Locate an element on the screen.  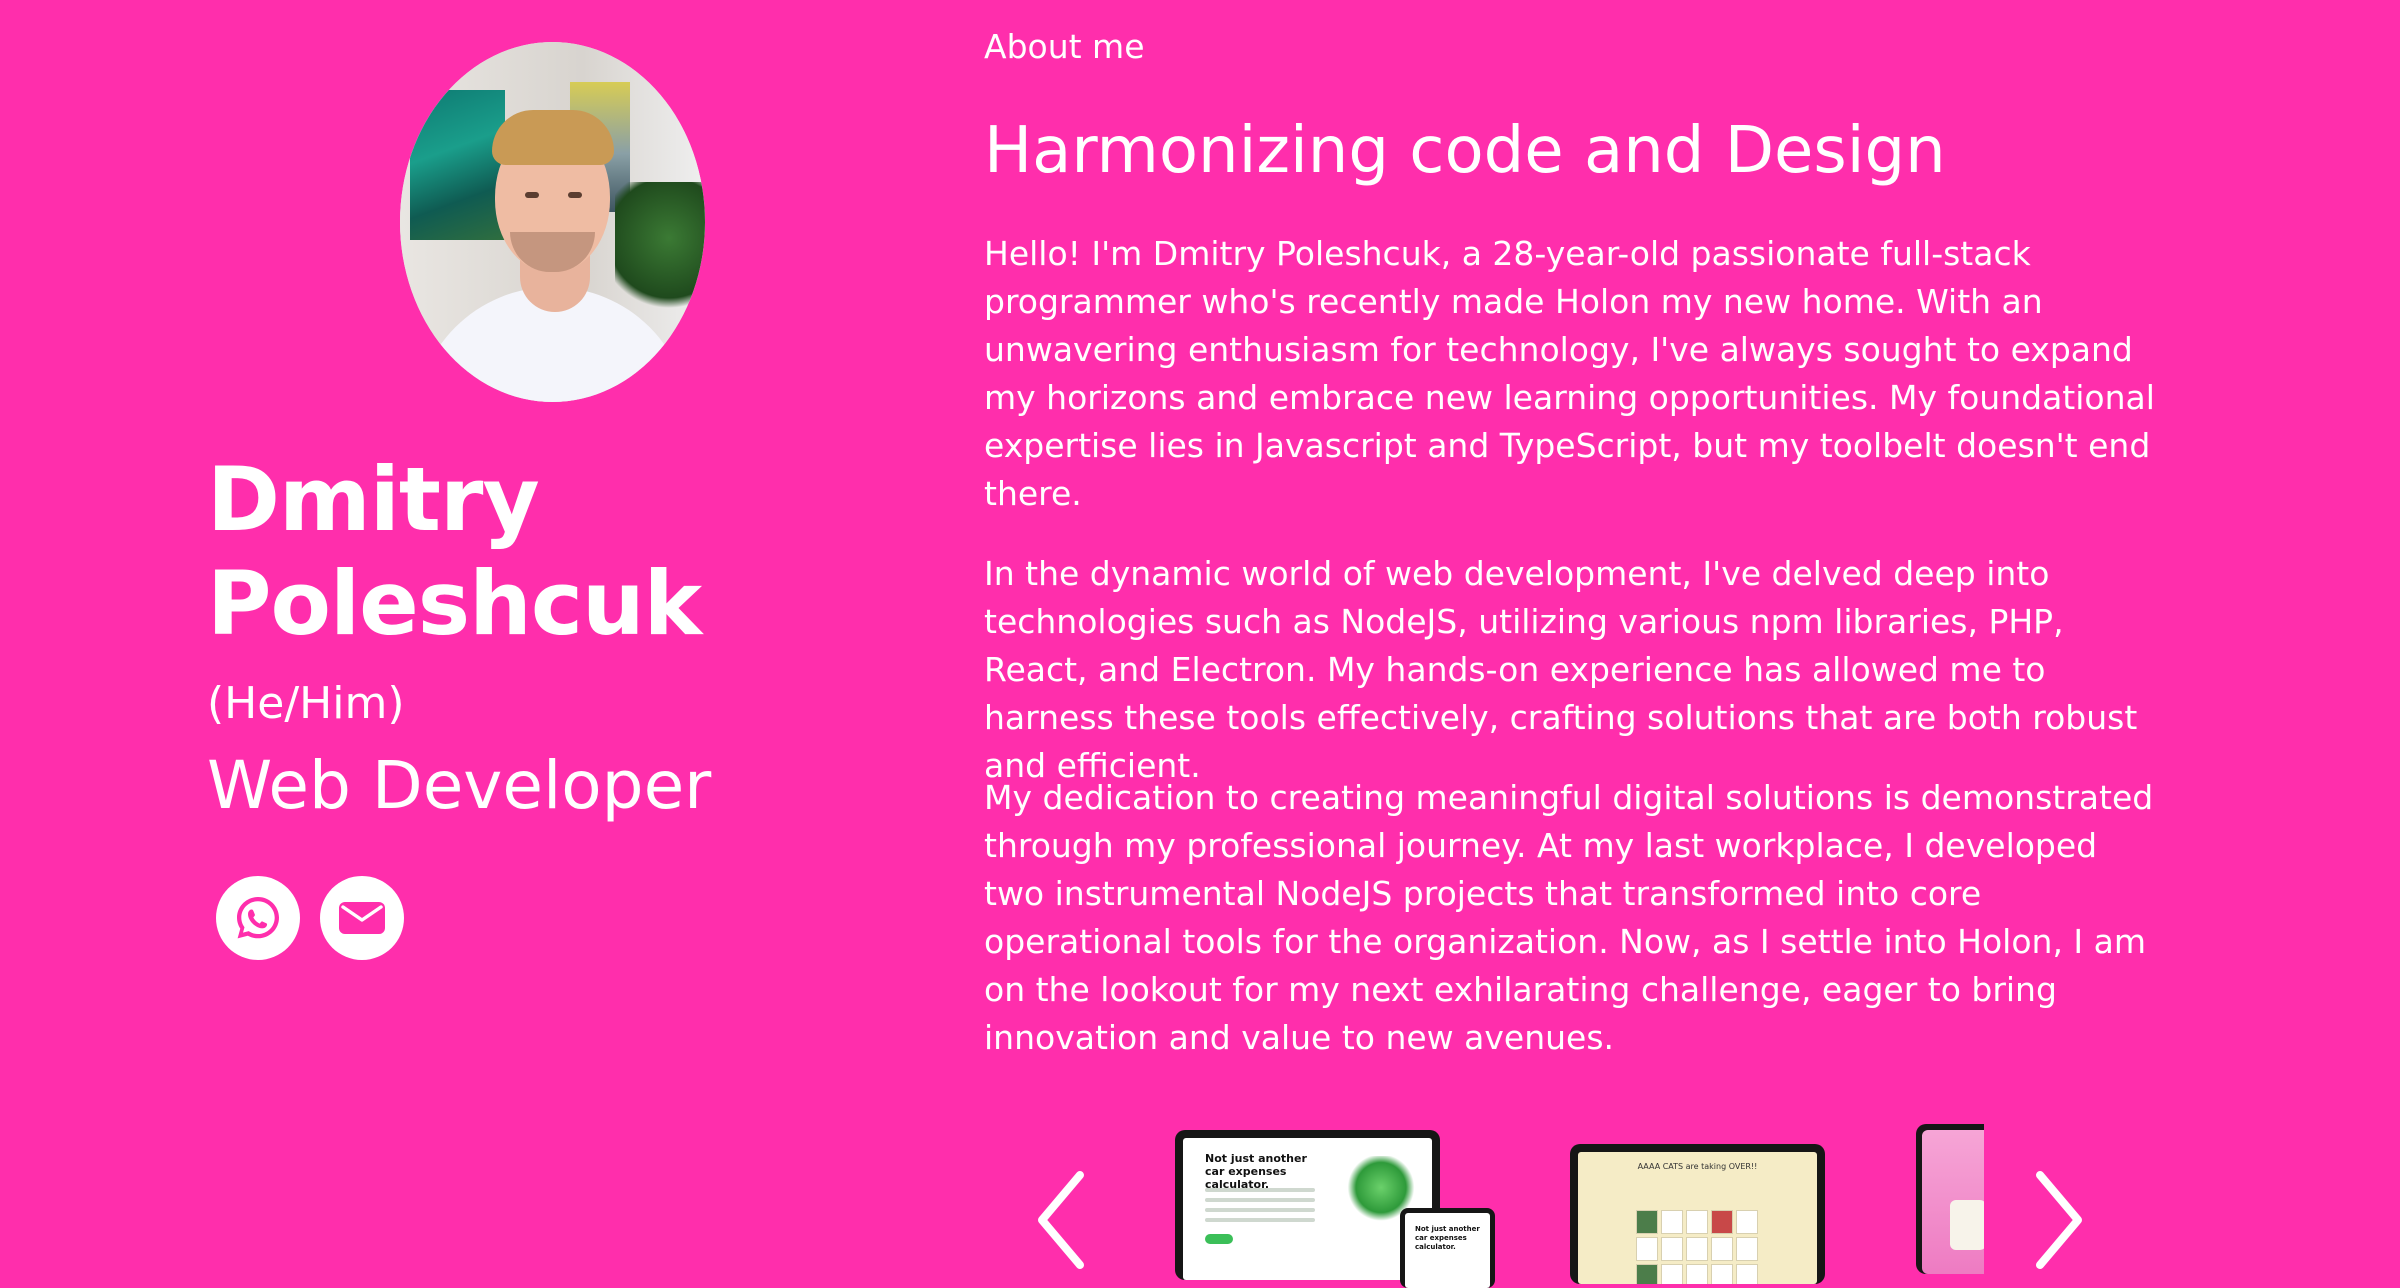
profile-name-first: Dmitry is located at coordinates (373, 499).